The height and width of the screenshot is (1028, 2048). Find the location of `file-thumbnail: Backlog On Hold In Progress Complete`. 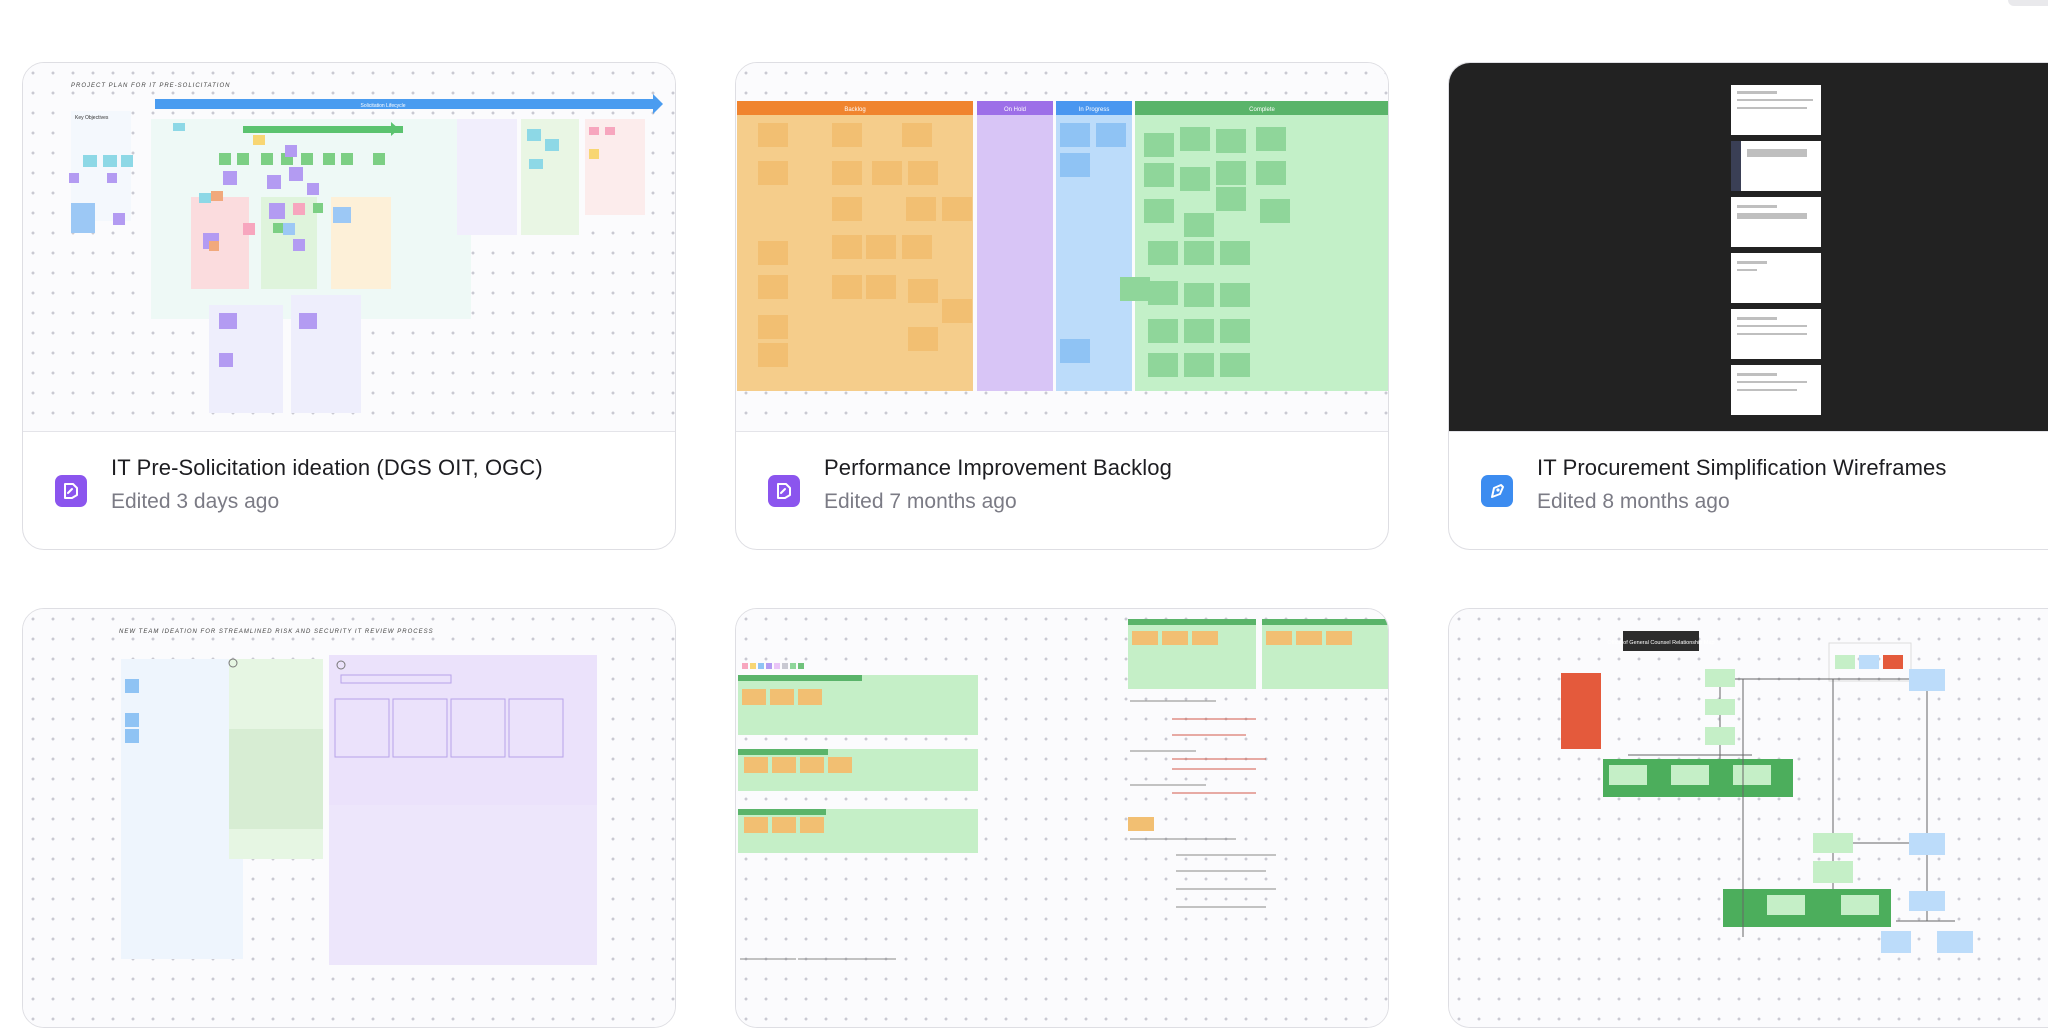

file-thumbnail: Backlog On Hold In Progress Complete is located at coordinates (1062, 247).